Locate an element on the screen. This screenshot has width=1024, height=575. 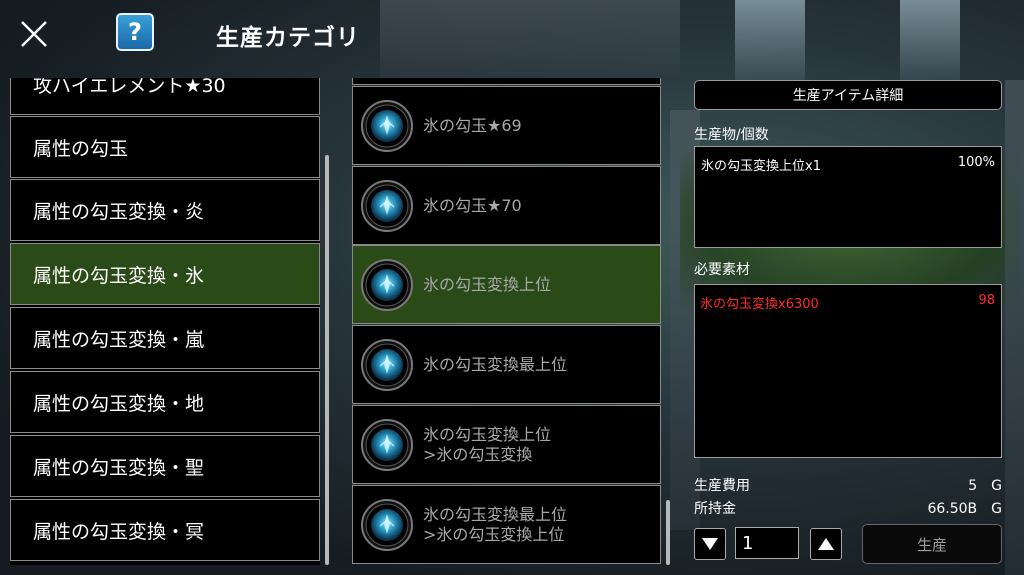
category-scrollbar is located at coordinates (327, 360).